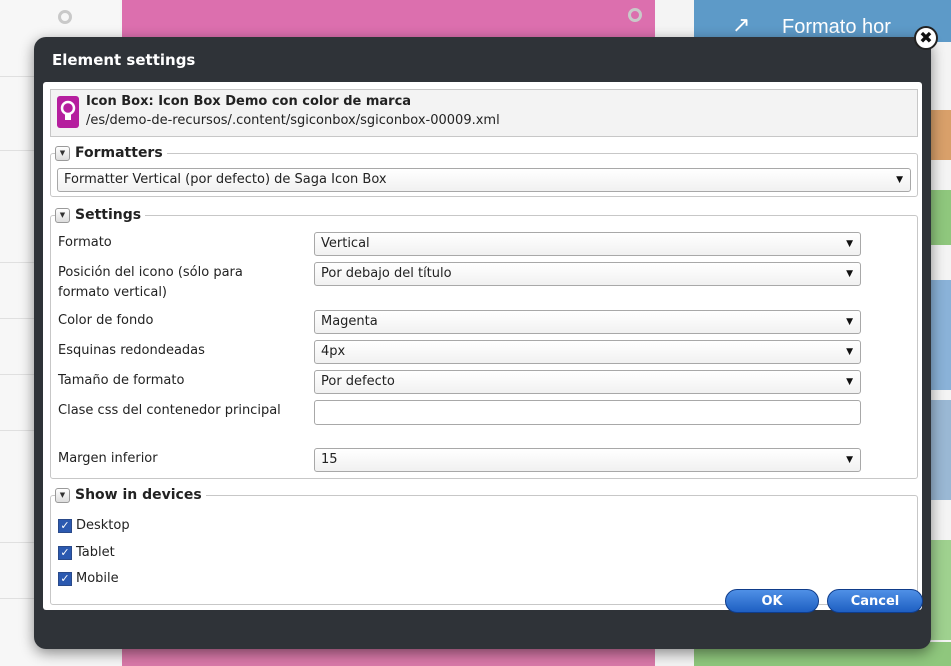 The width and height of the screenshot is (951, 666). What do you see at coordinates (119, 153) in the screenshot?
I see `formatters-legend-label: Formatters` at bounding box center [119, 153].